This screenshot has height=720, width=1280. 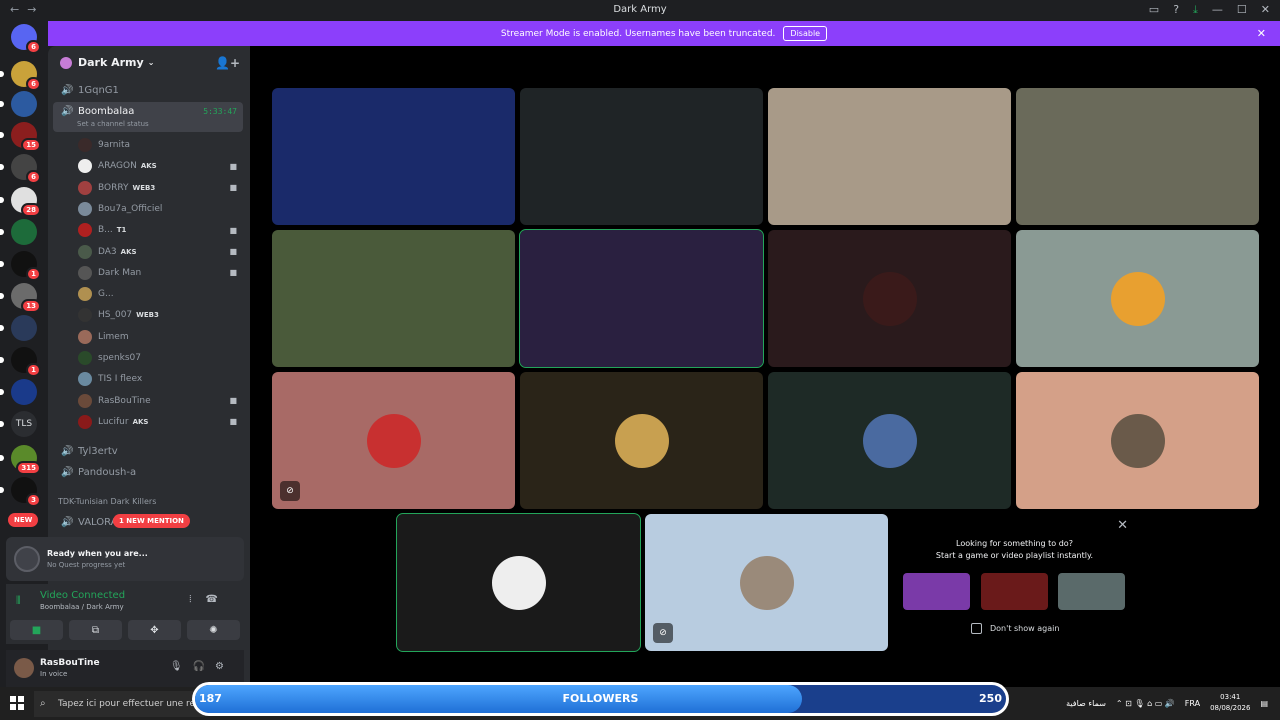 I want to click on server-icon: TLS, so click(x=24, y=424).